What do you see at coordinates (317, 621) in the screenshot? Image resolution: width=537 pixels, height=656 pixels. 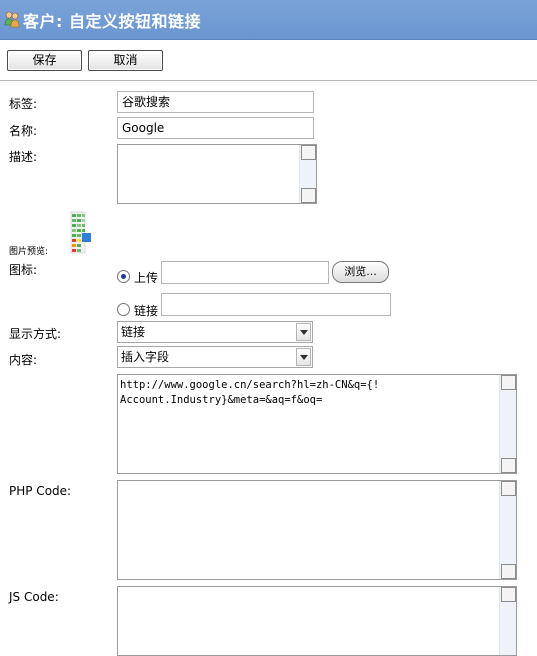 I see `js-code-textarea` at bounding box center [317, 621].